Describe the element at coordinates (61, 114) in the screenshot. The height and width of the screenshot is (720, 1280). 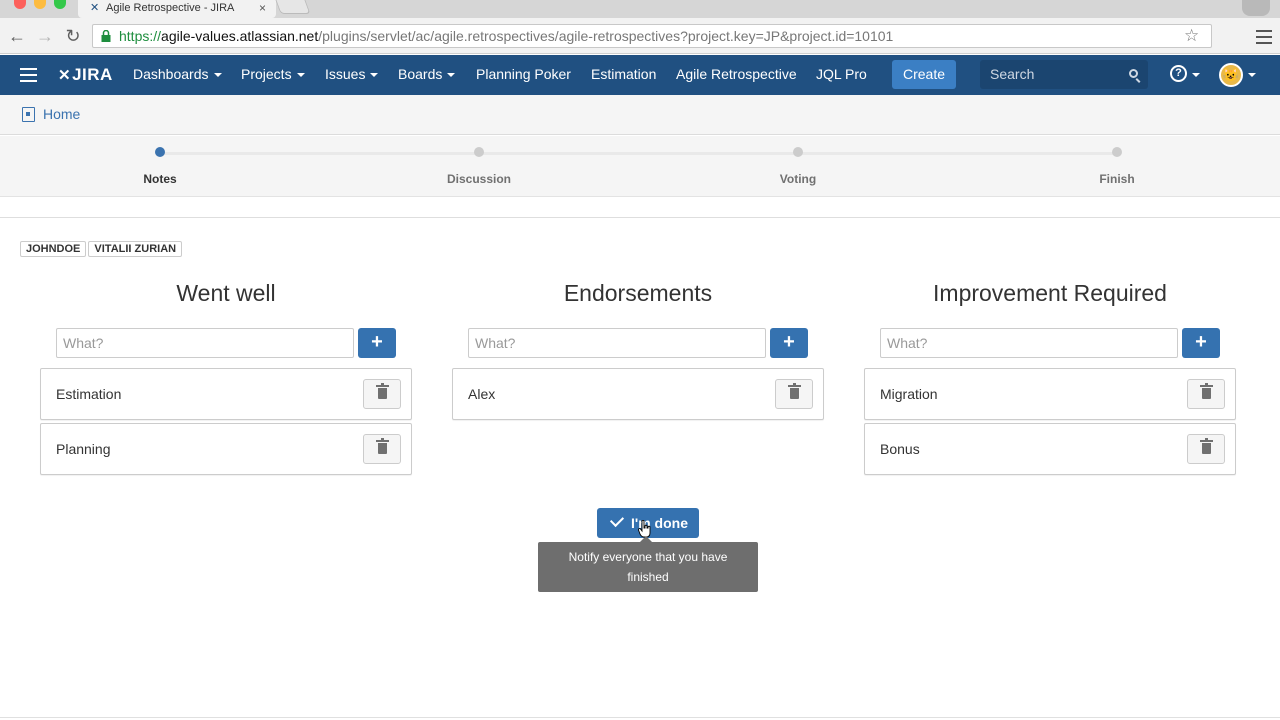
I see `home-link: Home` at that location.